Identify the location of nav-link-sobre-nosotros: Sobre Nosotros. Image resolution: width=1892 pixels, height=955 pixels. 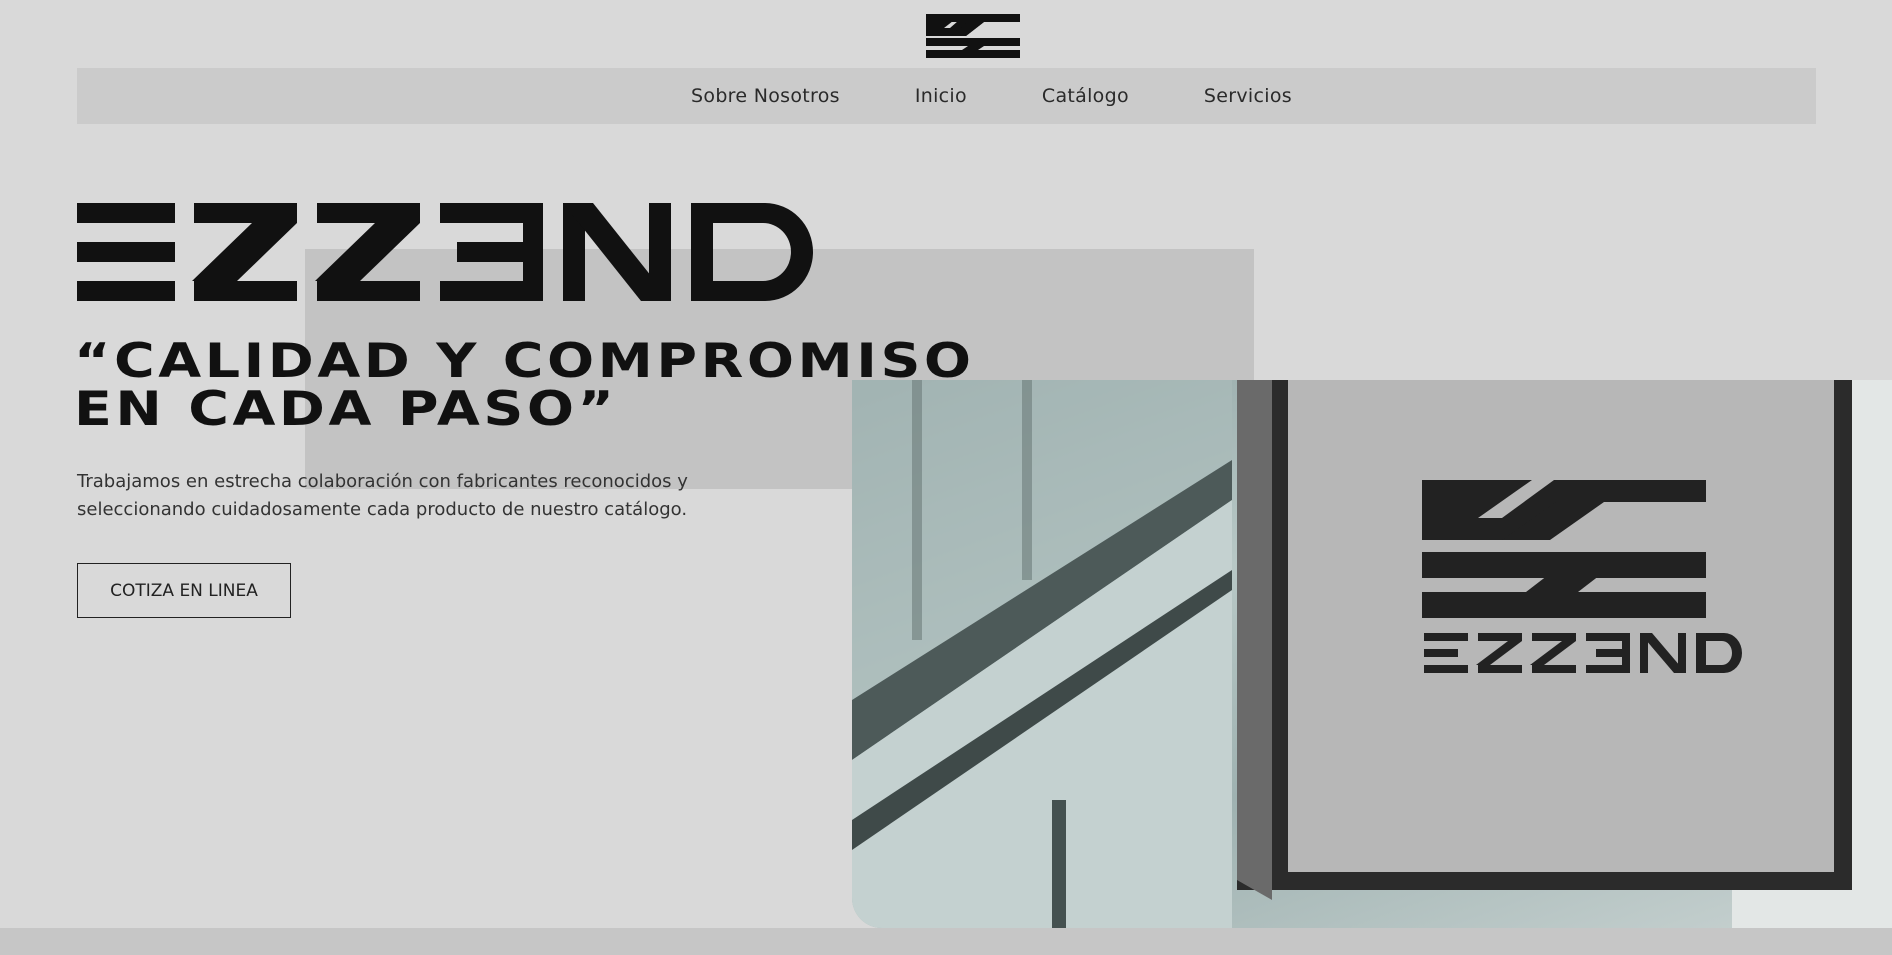
(765, 96).